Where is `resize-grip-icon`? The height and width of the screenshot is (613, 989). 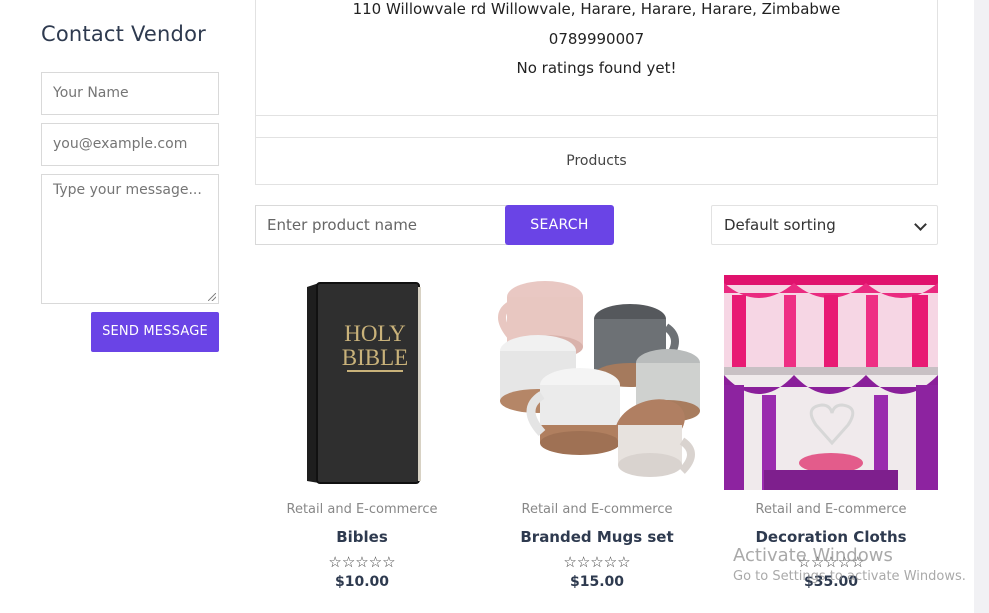 resize-grip-icon is located at coordinates (212, 297).